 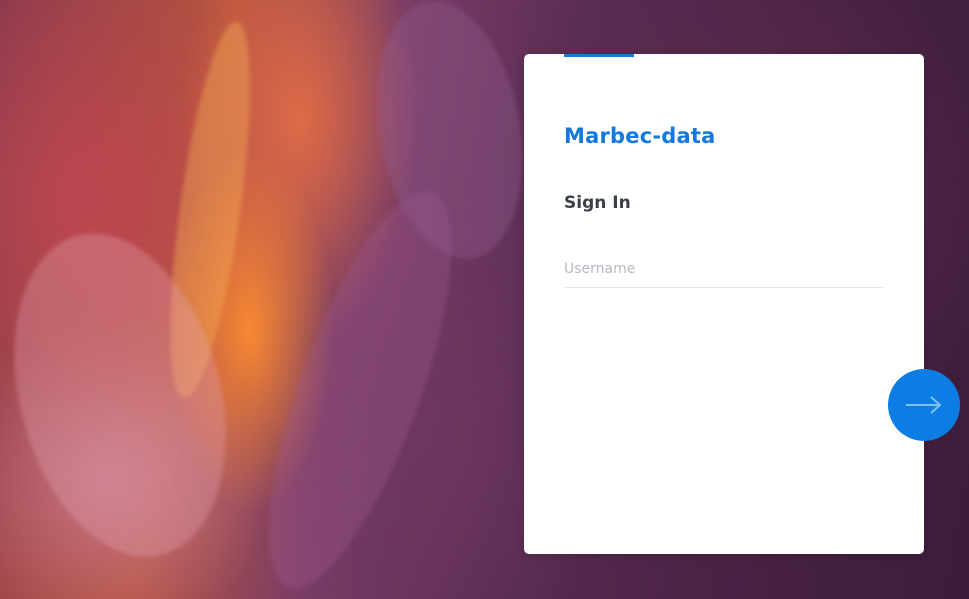 What do you see at coordinates (599, 55) in the screenshot?
I see `card-accent-bar` at bounding box center [599, 55].